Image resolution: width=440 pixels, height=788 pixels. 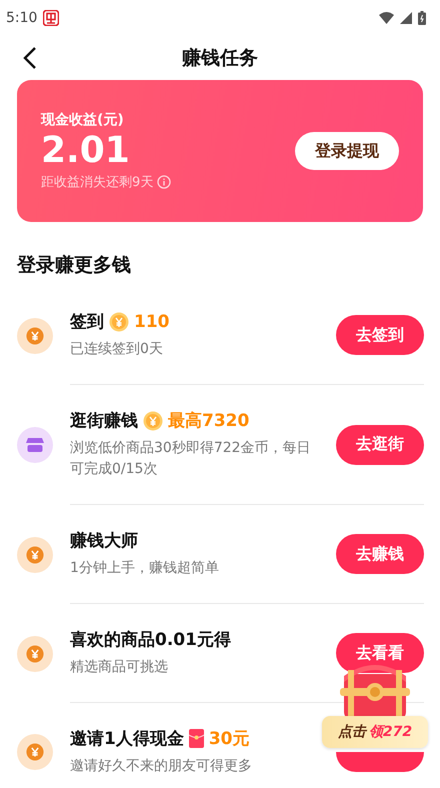 What do you see at coordinates (352, 732) in the screenshot?
I see `claim-label: 点击` at bounding box center [352, 732].